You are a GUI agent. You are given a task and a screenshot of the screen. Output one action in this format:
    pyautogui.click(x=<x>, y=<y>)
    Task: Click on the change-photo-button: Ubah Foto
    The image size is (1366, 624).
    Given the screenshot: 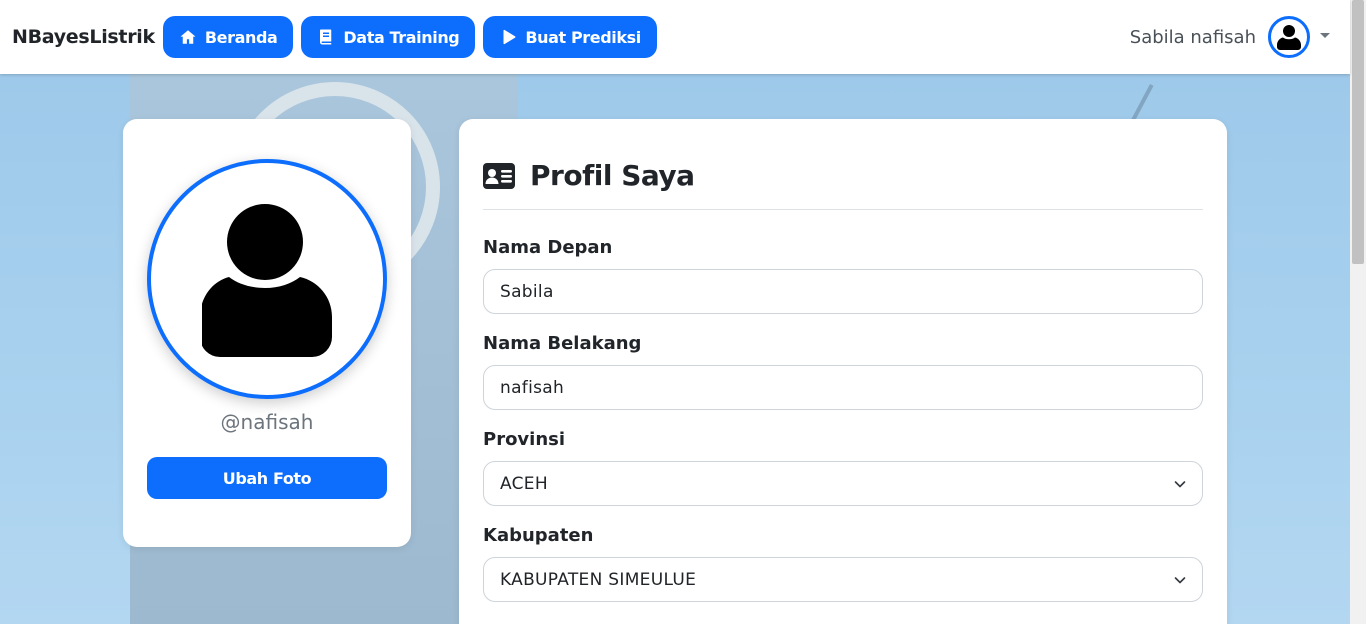 What is the action you would take?
    pyautogui.click(x=267, y=478)
    